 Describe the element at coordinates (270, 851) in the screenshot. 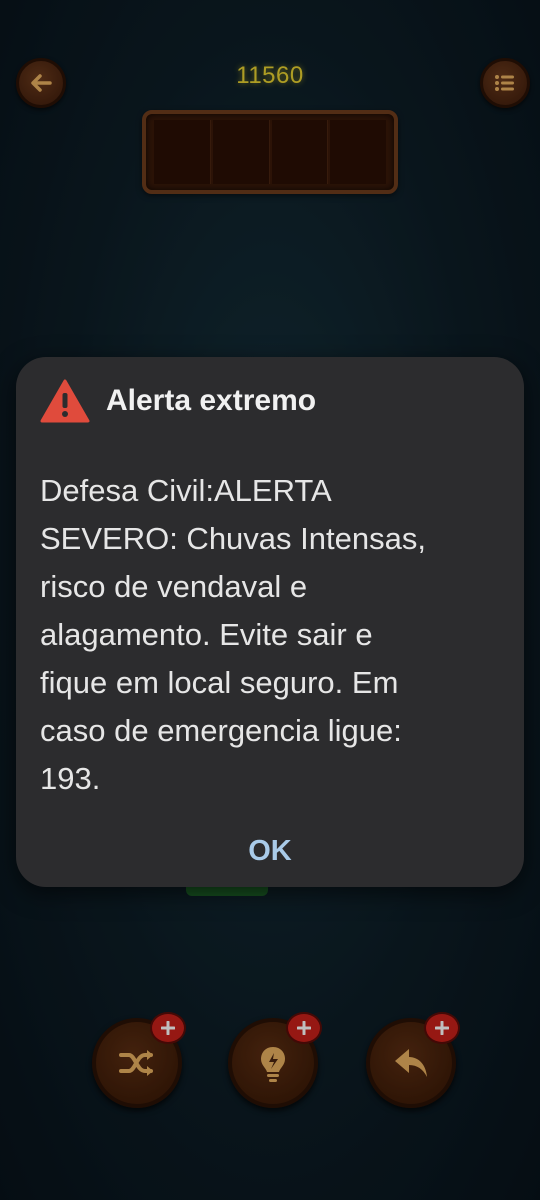

I see `ok-button: OK` at that location.